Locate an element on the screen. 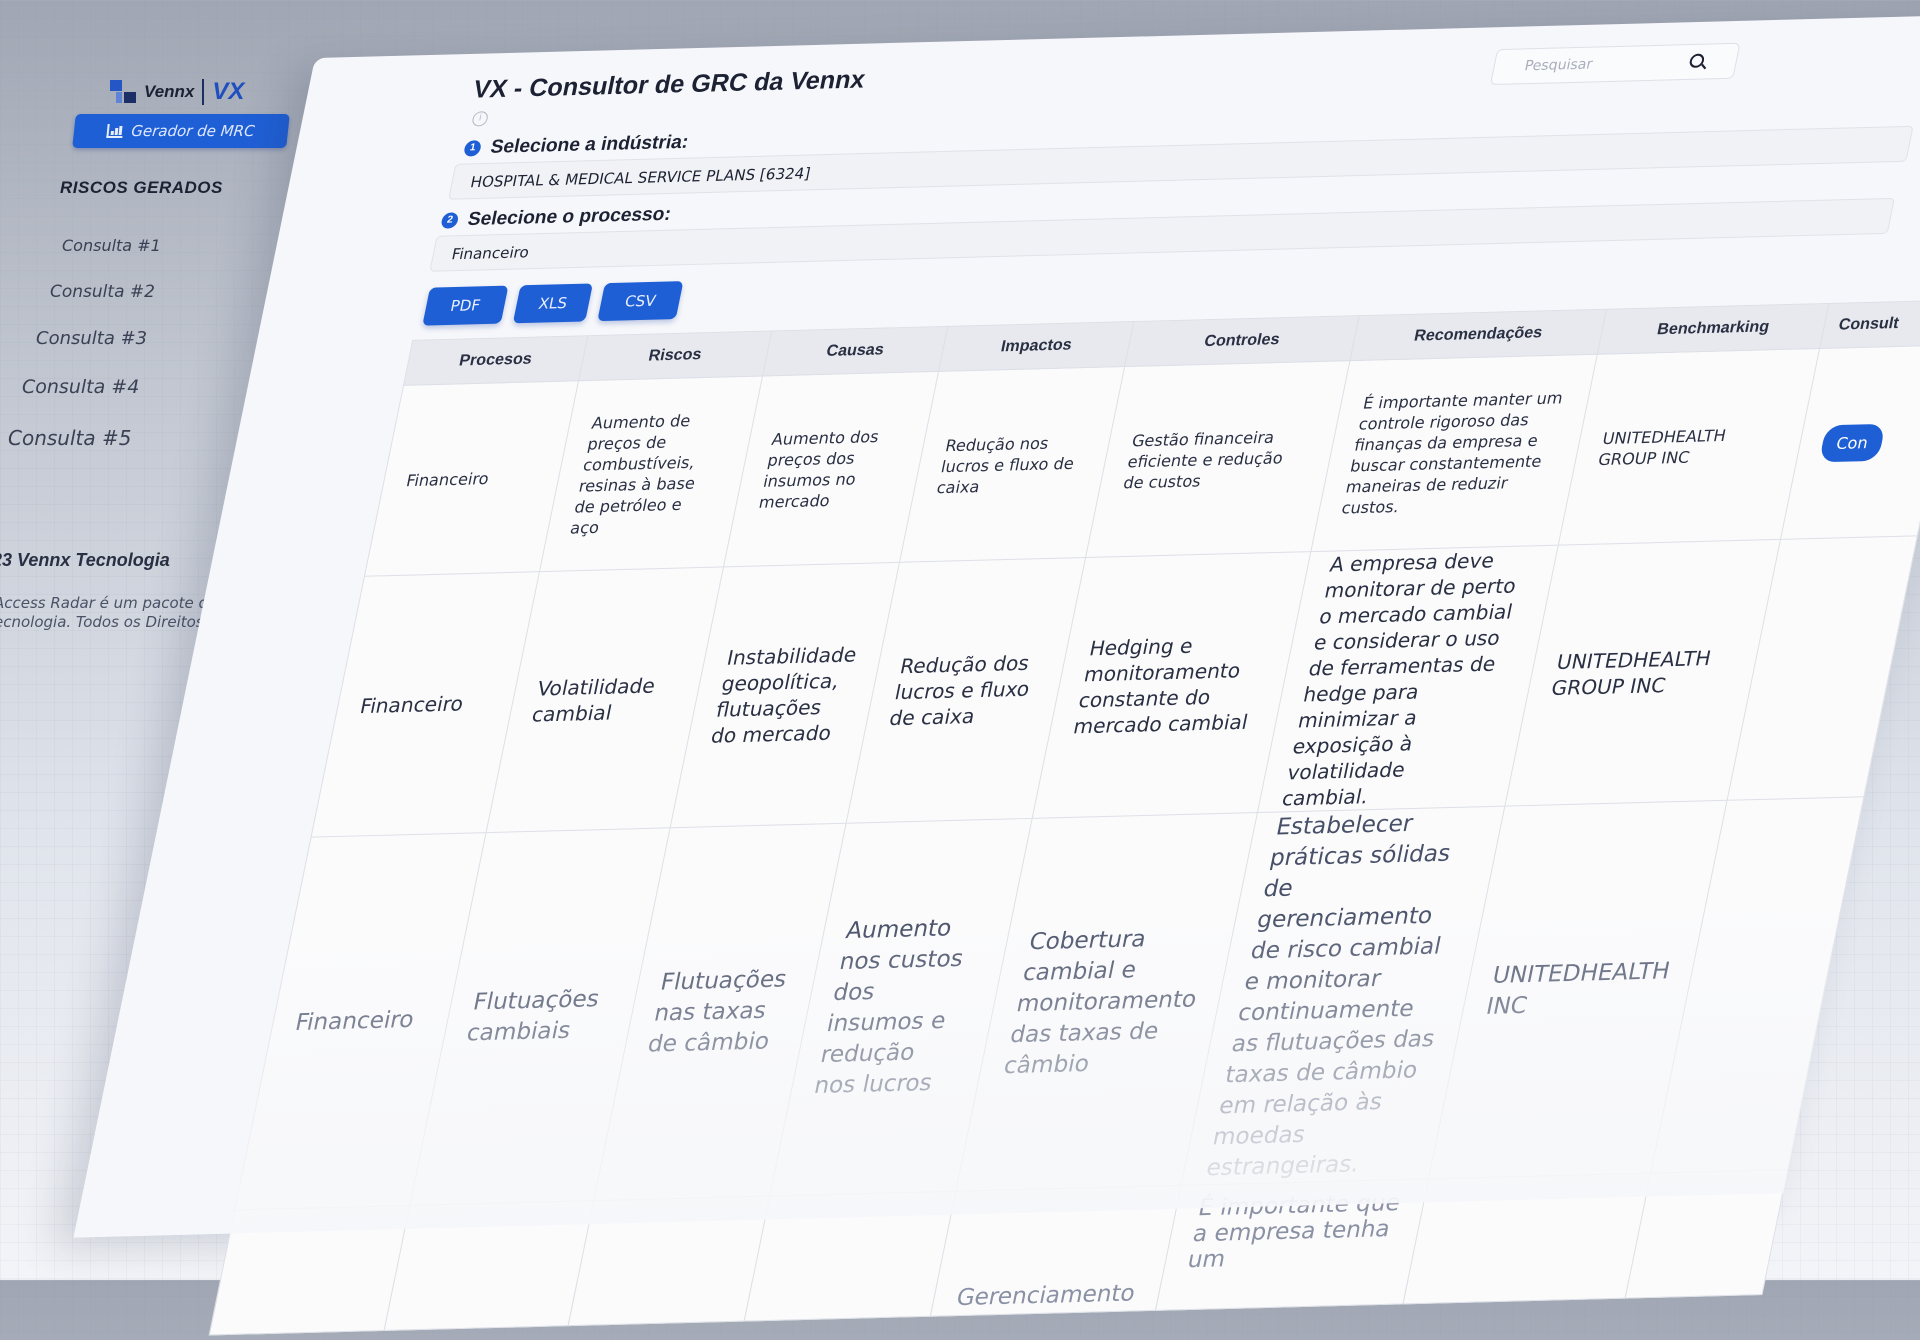 The width and height of the screenshot is (1920, 1340). column-header: Consult is located at coordinates (1869, 324).